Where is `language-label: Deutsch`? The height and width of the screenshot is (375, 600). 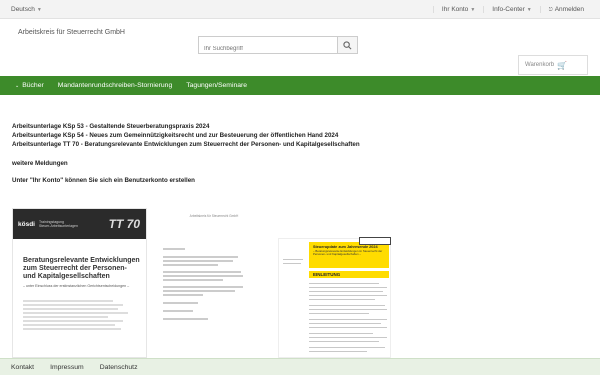
language-label: Deutsch is located at coordinates (23, 9).